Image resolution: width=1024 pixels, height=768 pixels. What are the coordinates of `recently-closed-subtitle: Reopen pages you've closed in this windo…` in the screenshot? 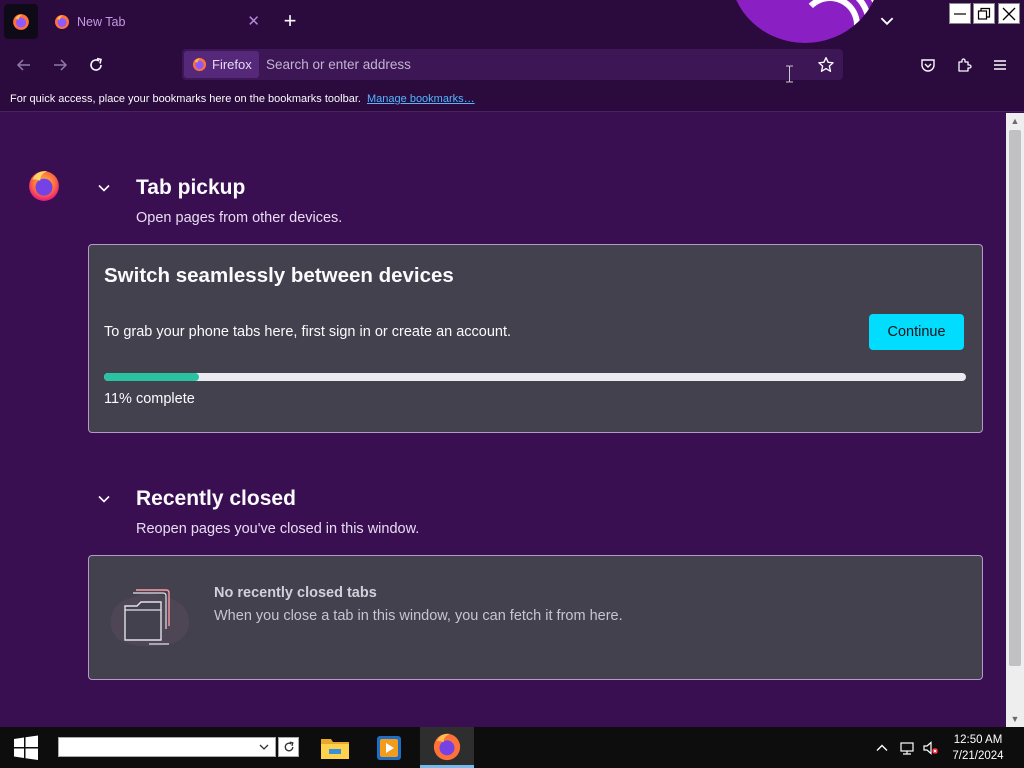 It's located at (278, 529).